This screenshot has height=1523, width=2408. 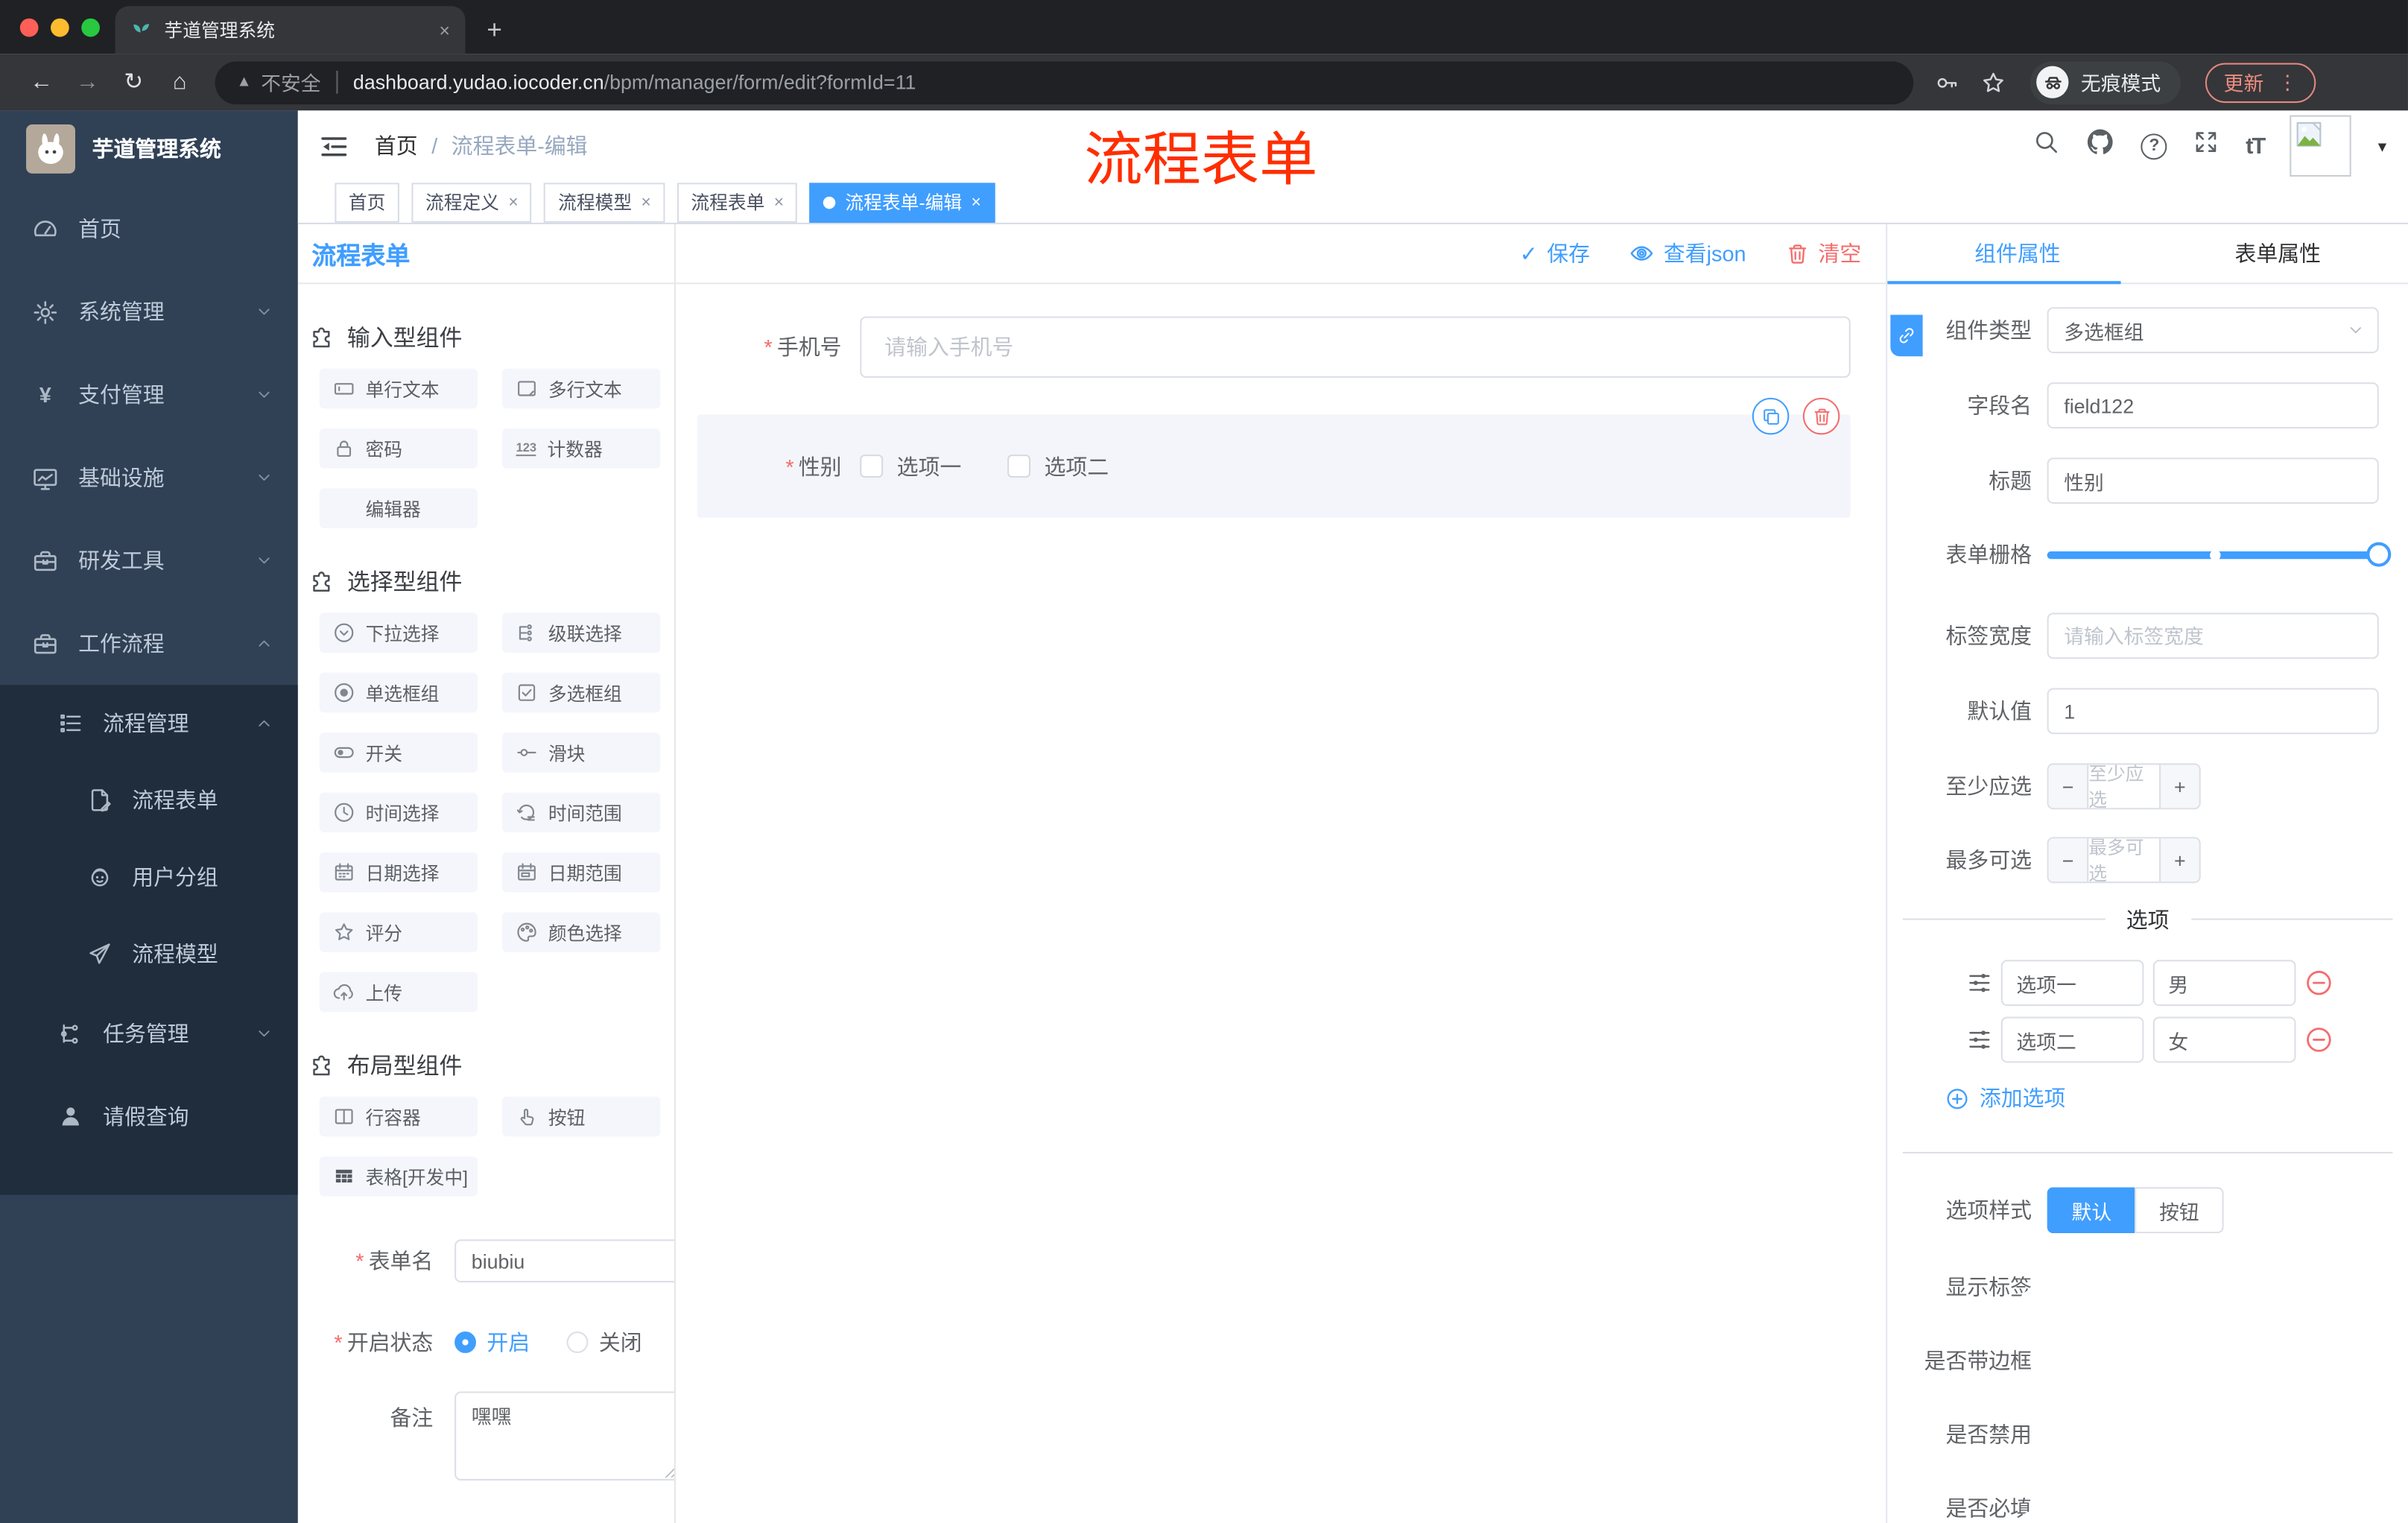 I want to click on sidebar-item-devtools: 研发工具, so click(x=149, y=561).